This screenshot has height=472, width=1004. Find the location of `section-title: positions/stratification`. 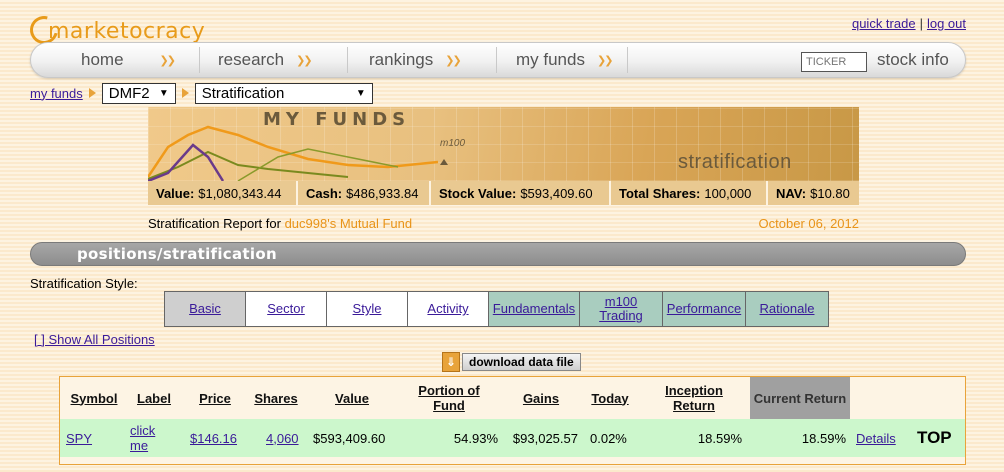

section-title: positions/stratification is located at coordinates (177, 254).